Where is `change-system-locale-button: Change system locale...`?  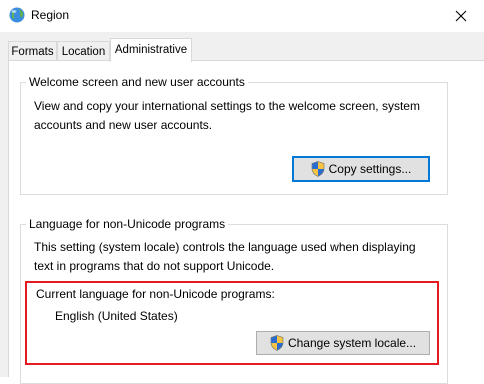 change-system-locale-button: Change system locale... is located at coordinates (343, 343).